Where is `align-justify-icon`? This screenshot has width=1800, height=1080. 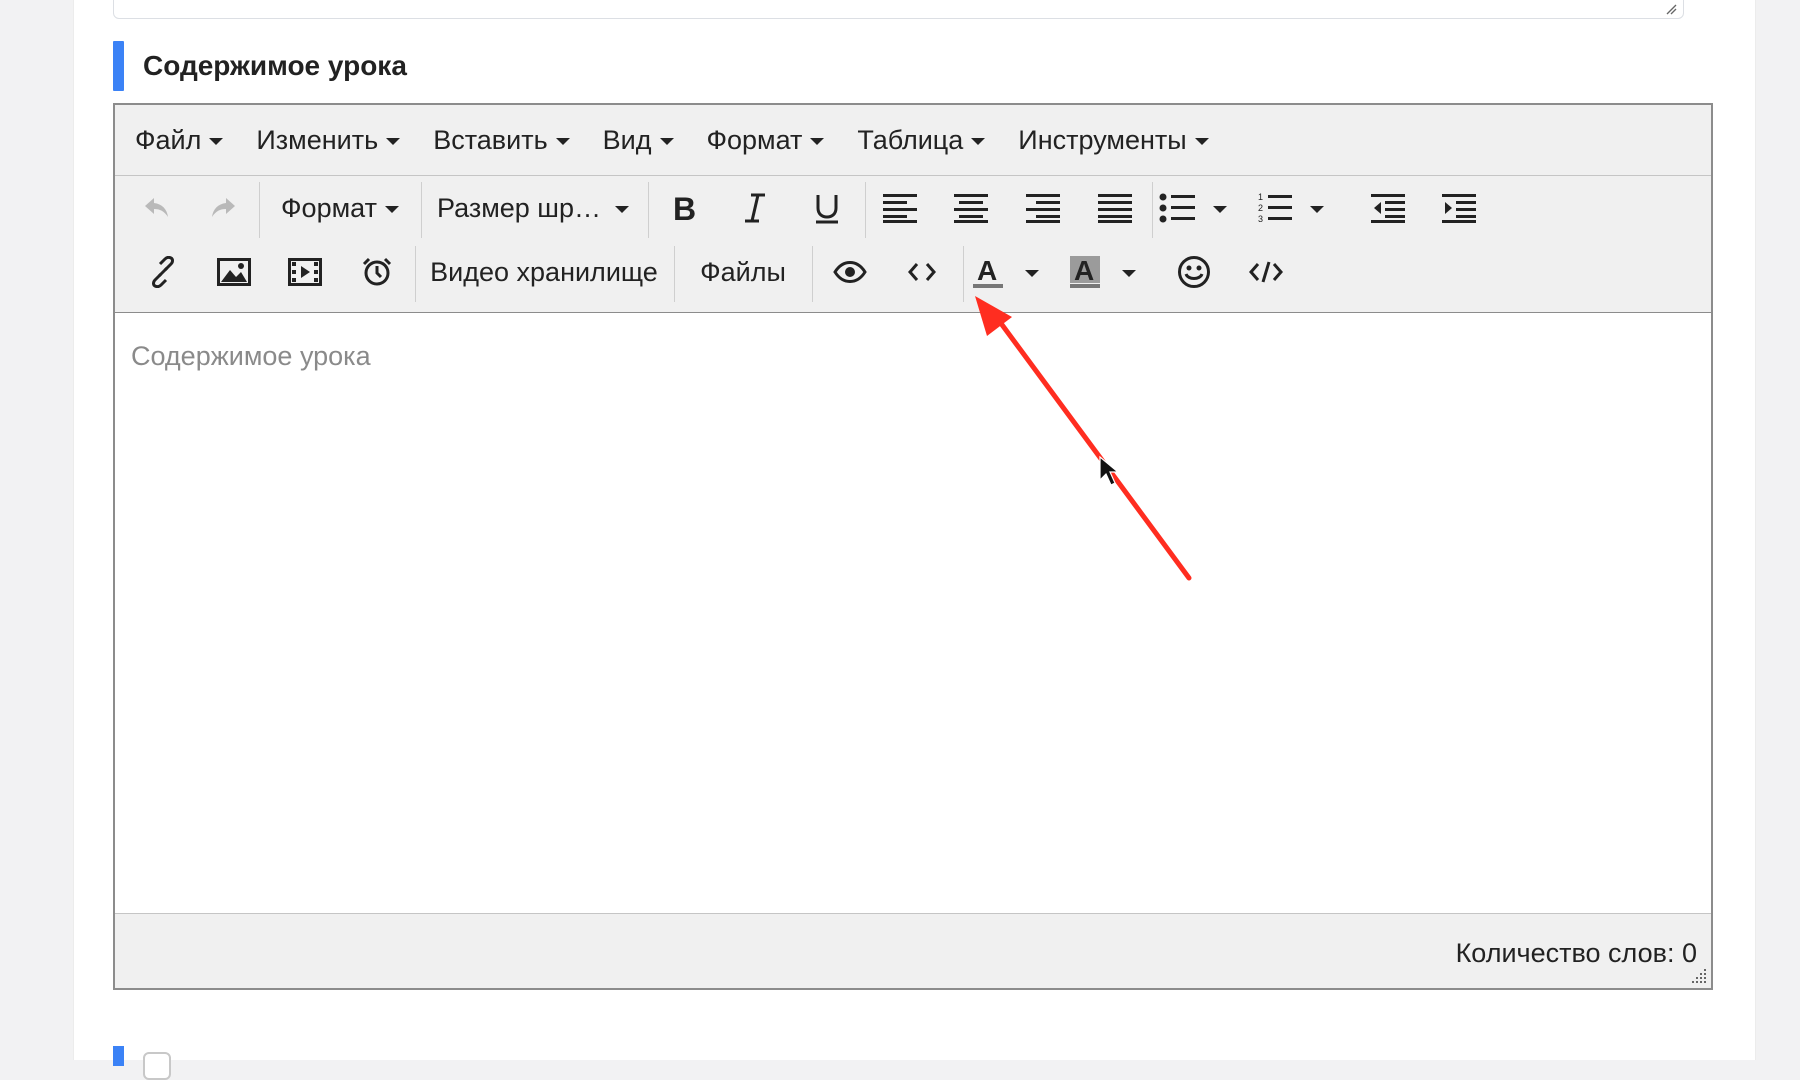 align-justify-icon is located at coordinates (1115, 208).